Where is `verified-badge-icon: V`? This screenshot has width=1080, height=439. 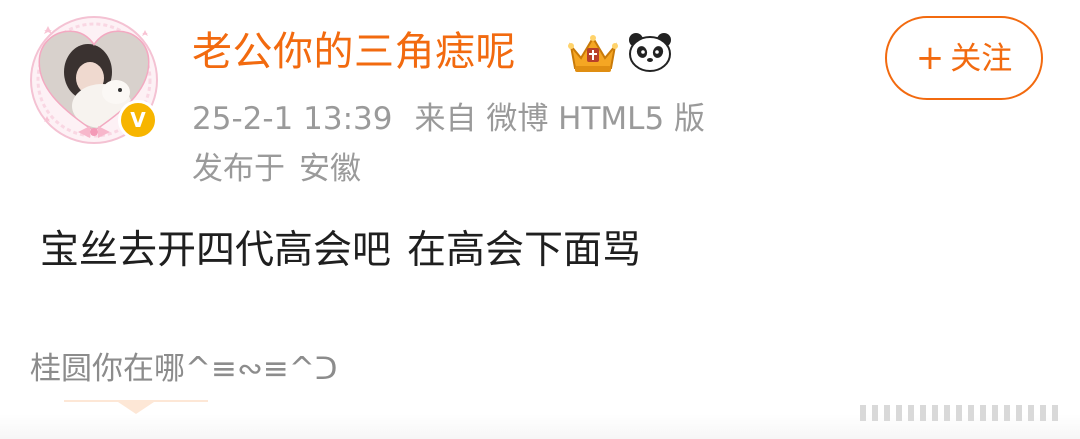
verified-badge-icon: V is located at coordinates (138, 120).